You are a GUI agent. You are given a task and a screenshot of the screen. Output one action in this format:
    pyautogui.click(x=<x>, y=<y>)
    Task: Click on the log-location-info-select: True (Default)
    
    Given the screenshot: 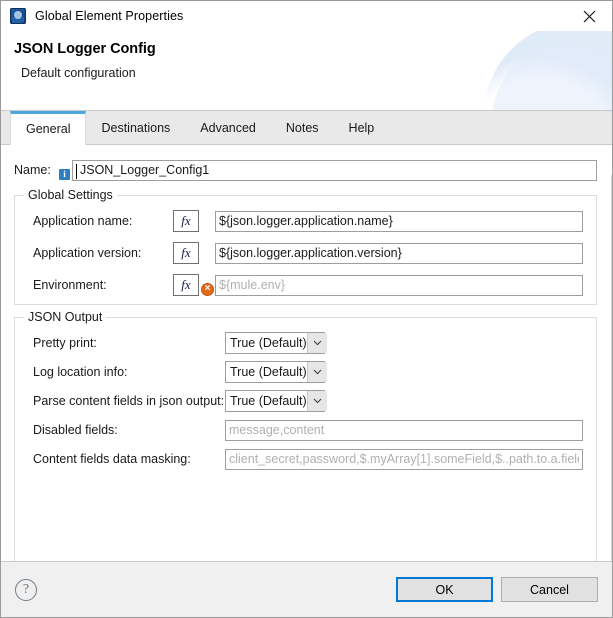 What is the action you would take?
    pyautogui.click(x=276, y=372)
    